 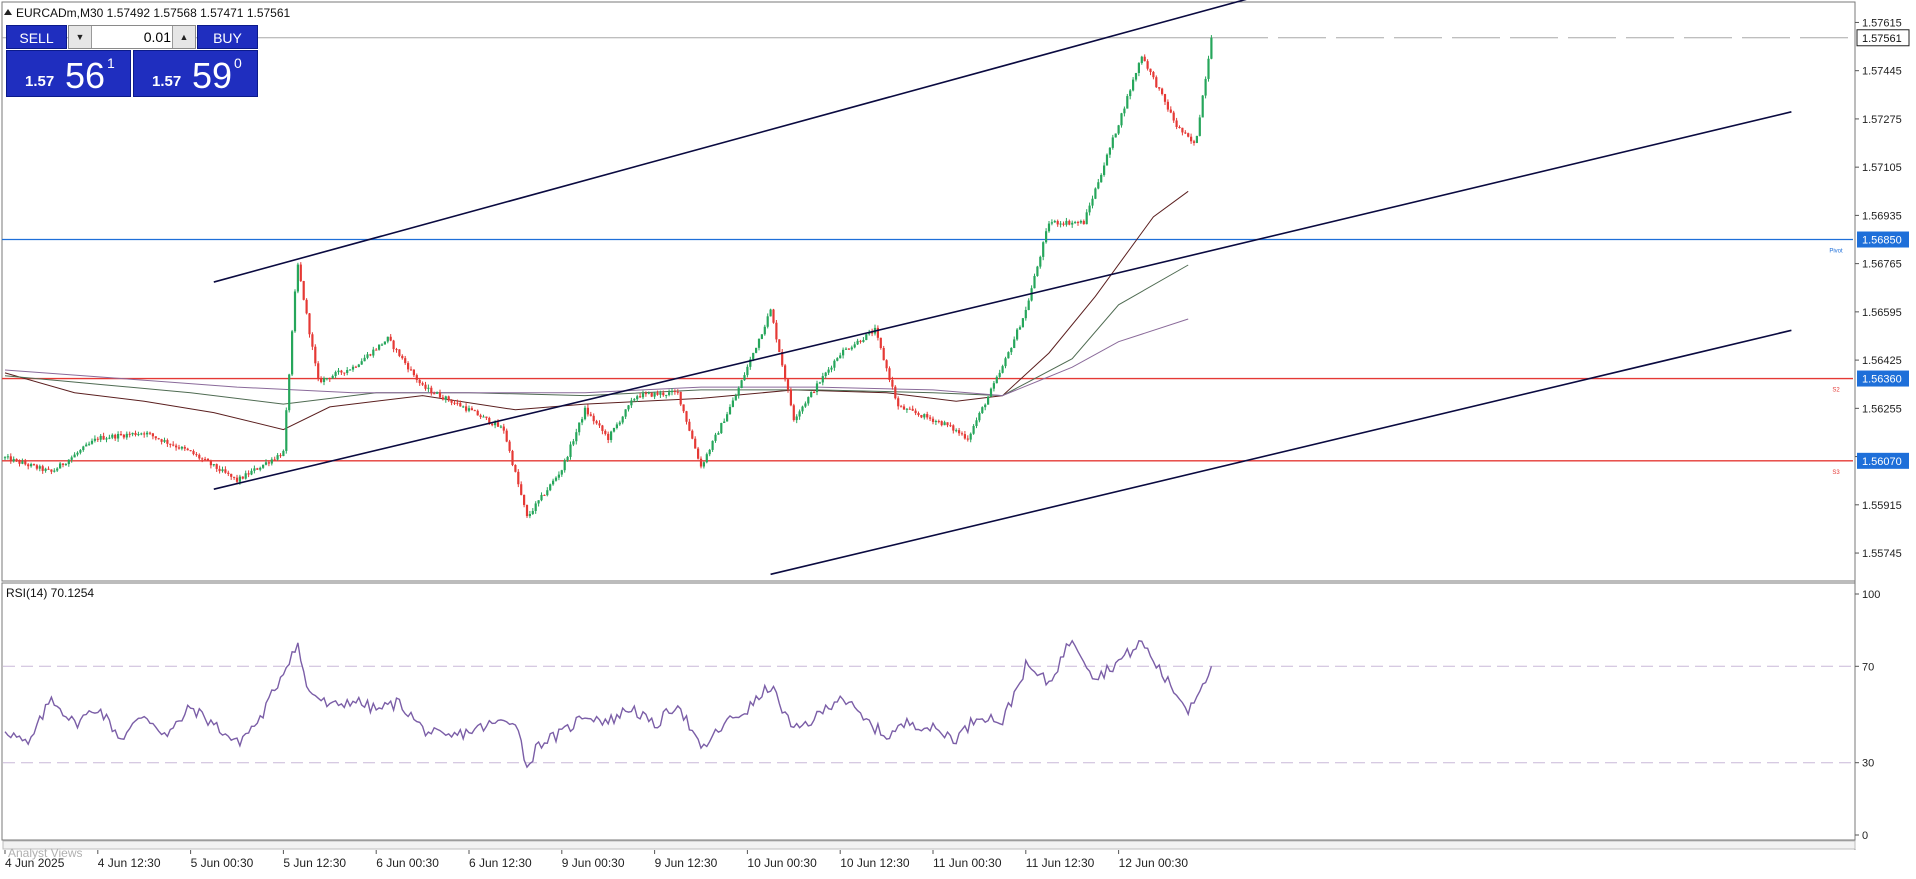 I want to click on sell-button: SELL, so click(x=36, y=37).